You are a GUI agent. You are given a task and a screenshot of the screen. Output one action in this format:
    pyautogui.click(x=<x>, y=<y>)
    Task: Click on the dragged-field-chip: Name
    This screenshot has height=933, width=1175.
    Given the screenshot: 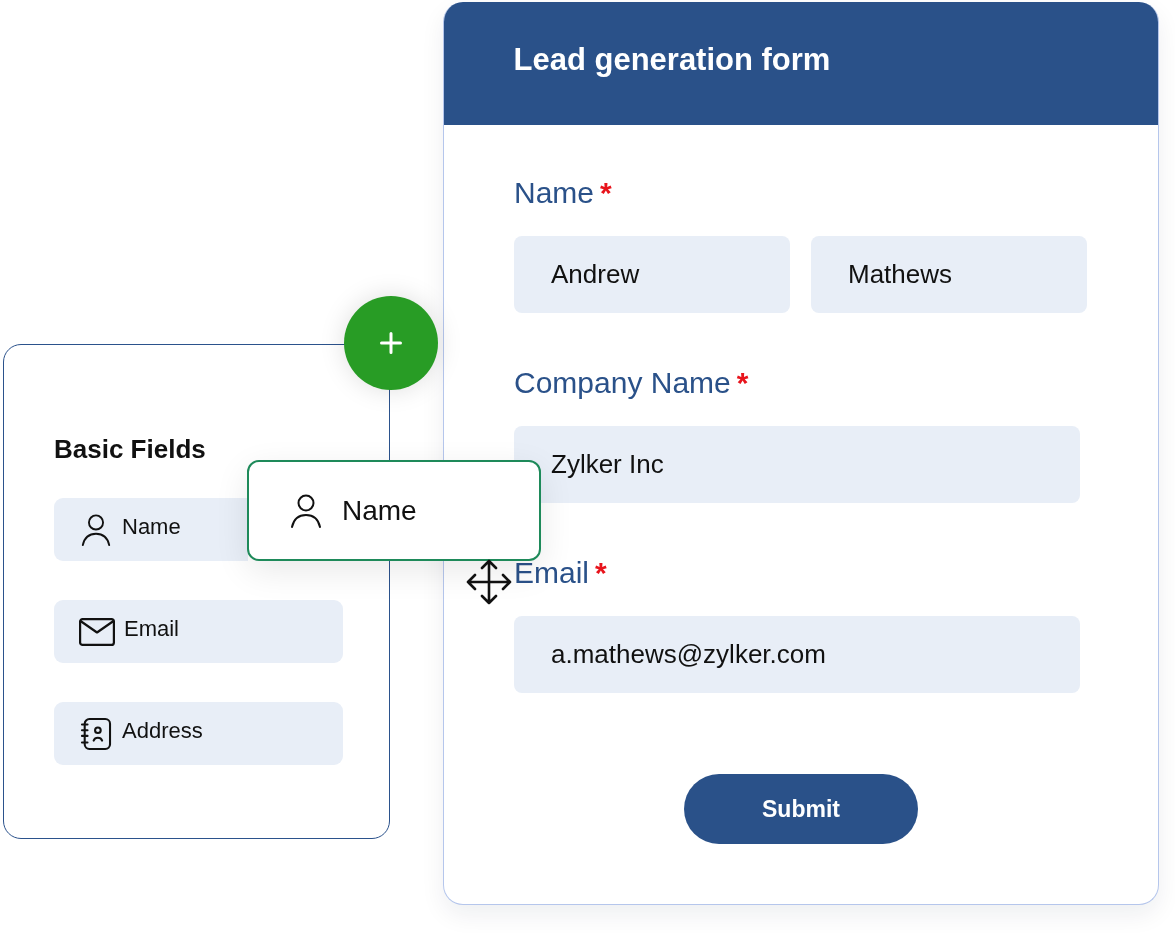 What is the action you would take?
    pyautogui.click(x=394, y=510)
    